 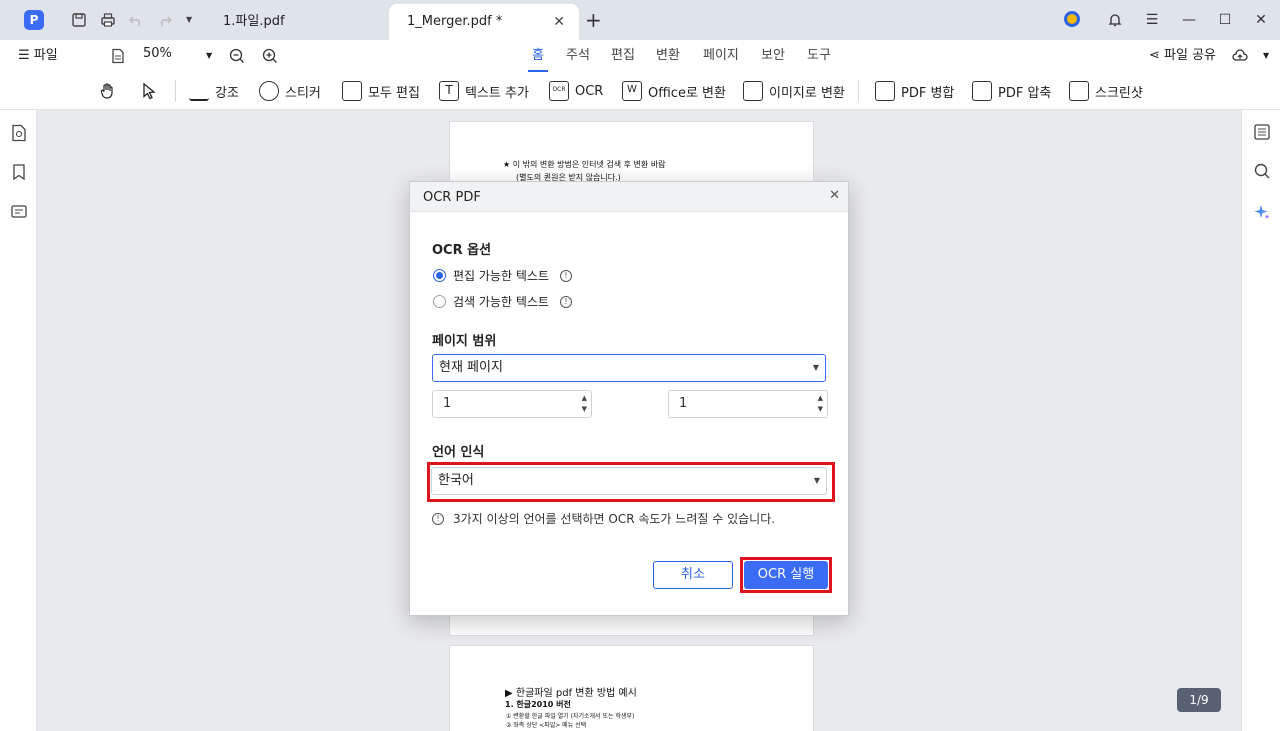 I want to click on tab-label: 1.파일.pdf, so click(x=254, y=21).